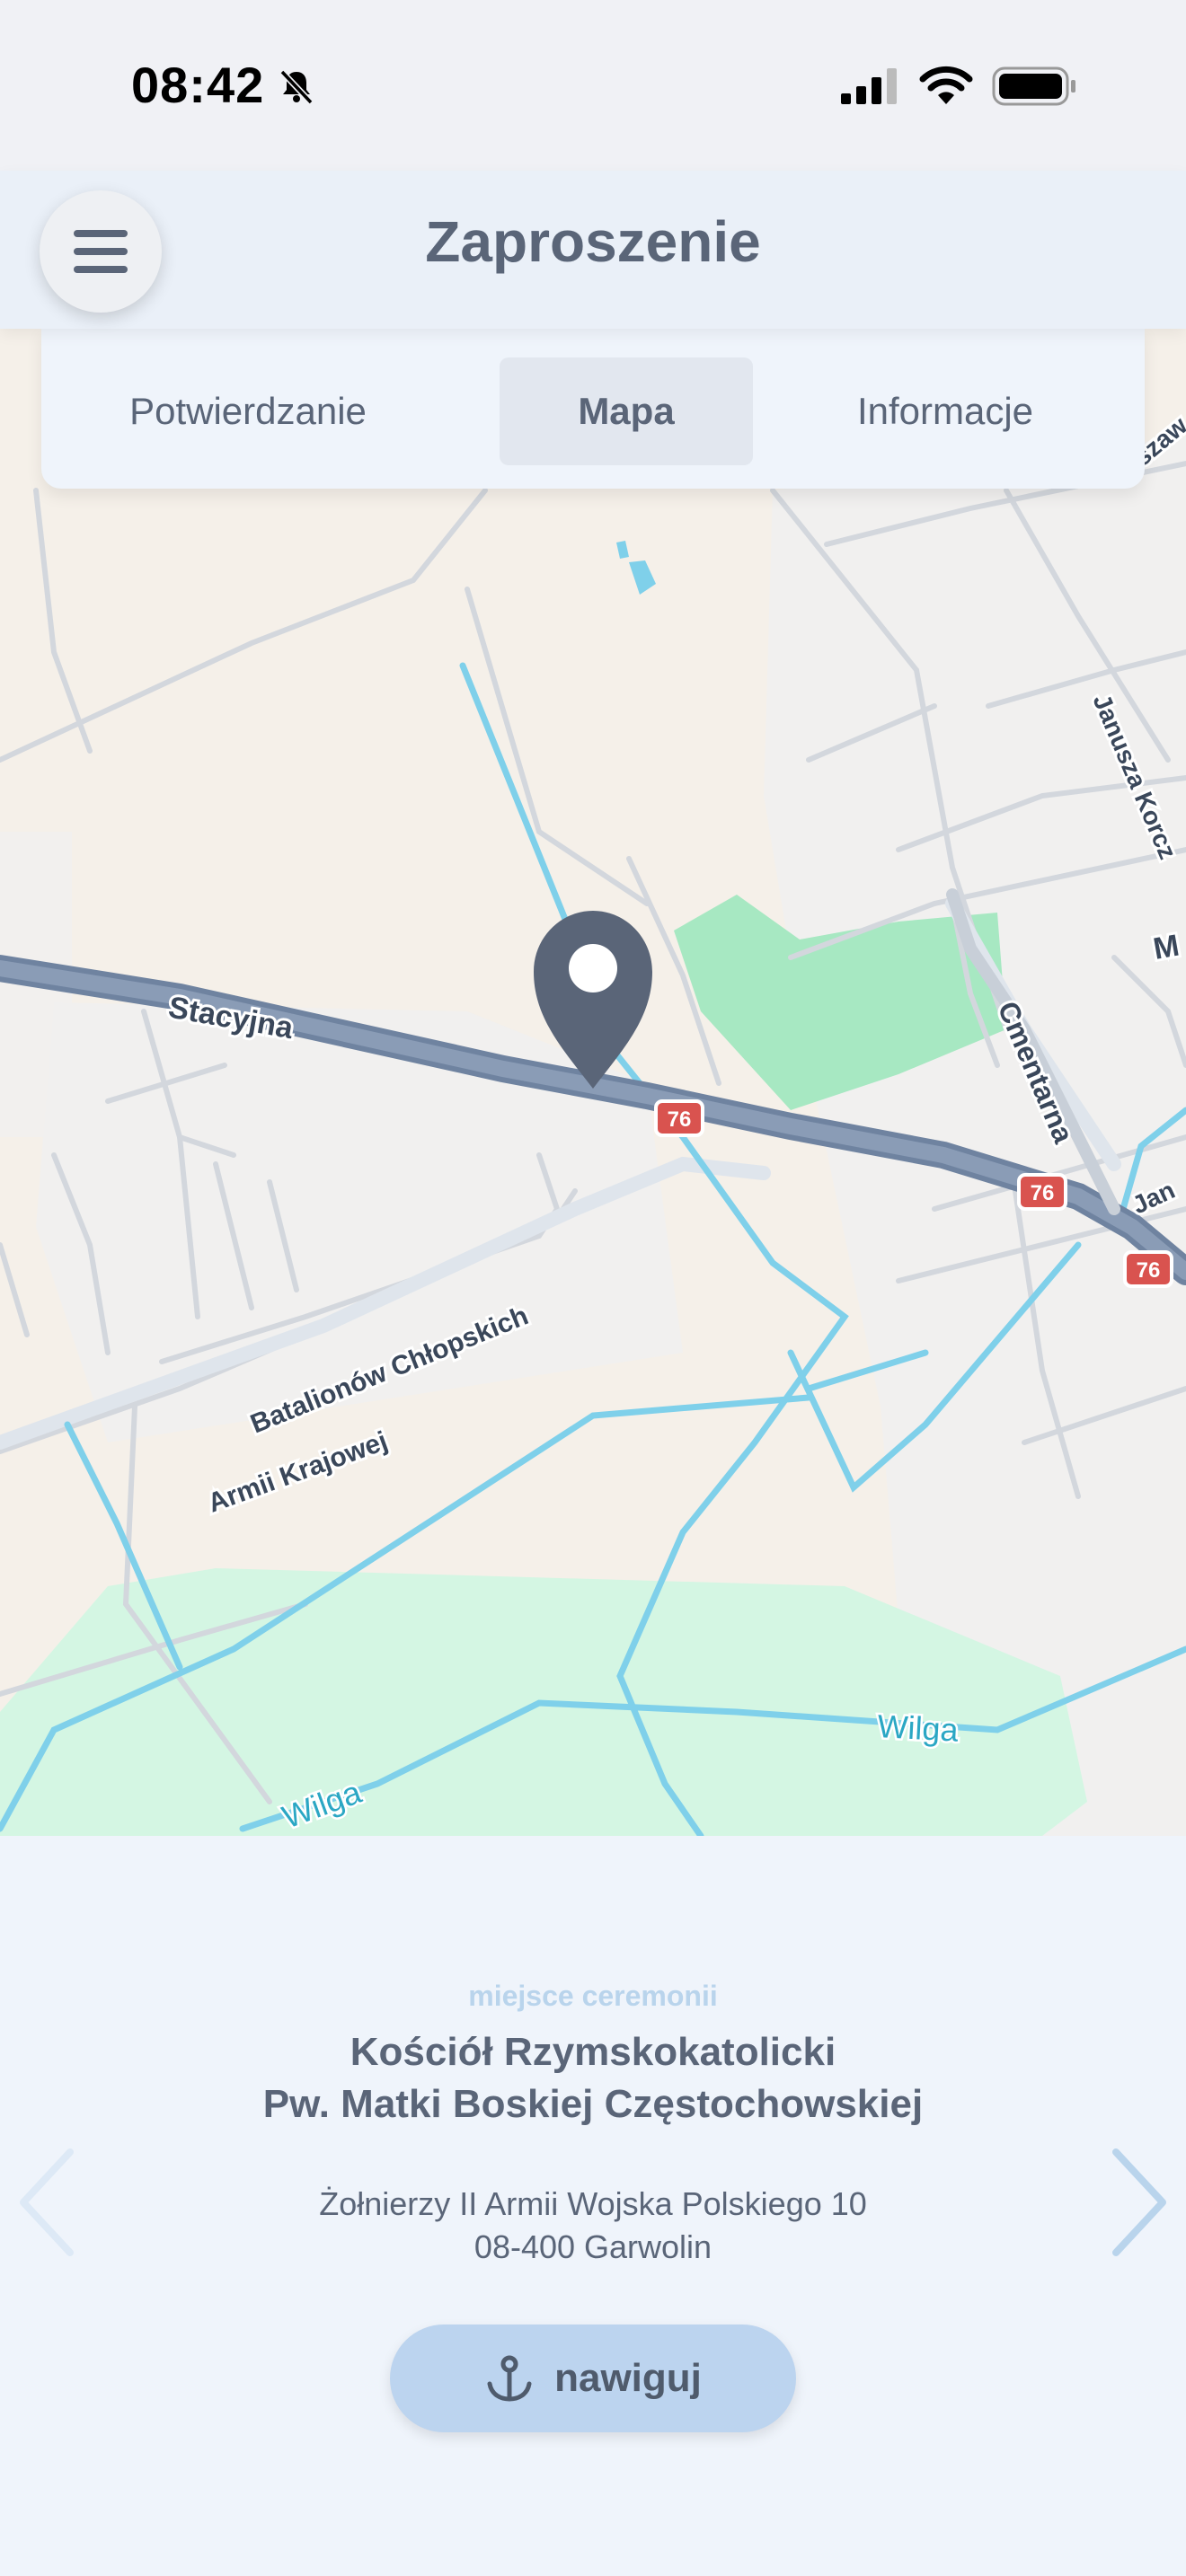 This screenshot has height=2576, width=1186. I want to click on hamburger-icon, so click(101, 251).